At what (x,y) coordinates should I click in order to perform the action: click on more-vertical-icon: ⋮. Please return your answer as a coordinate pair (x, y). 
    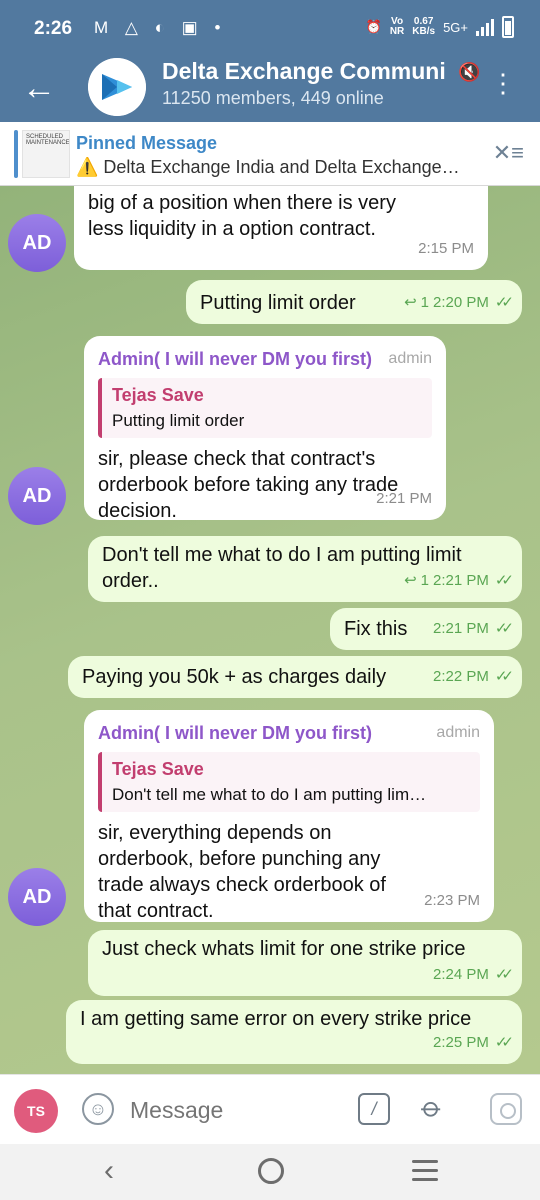
    Looking at the image, I should click on (503, 83).